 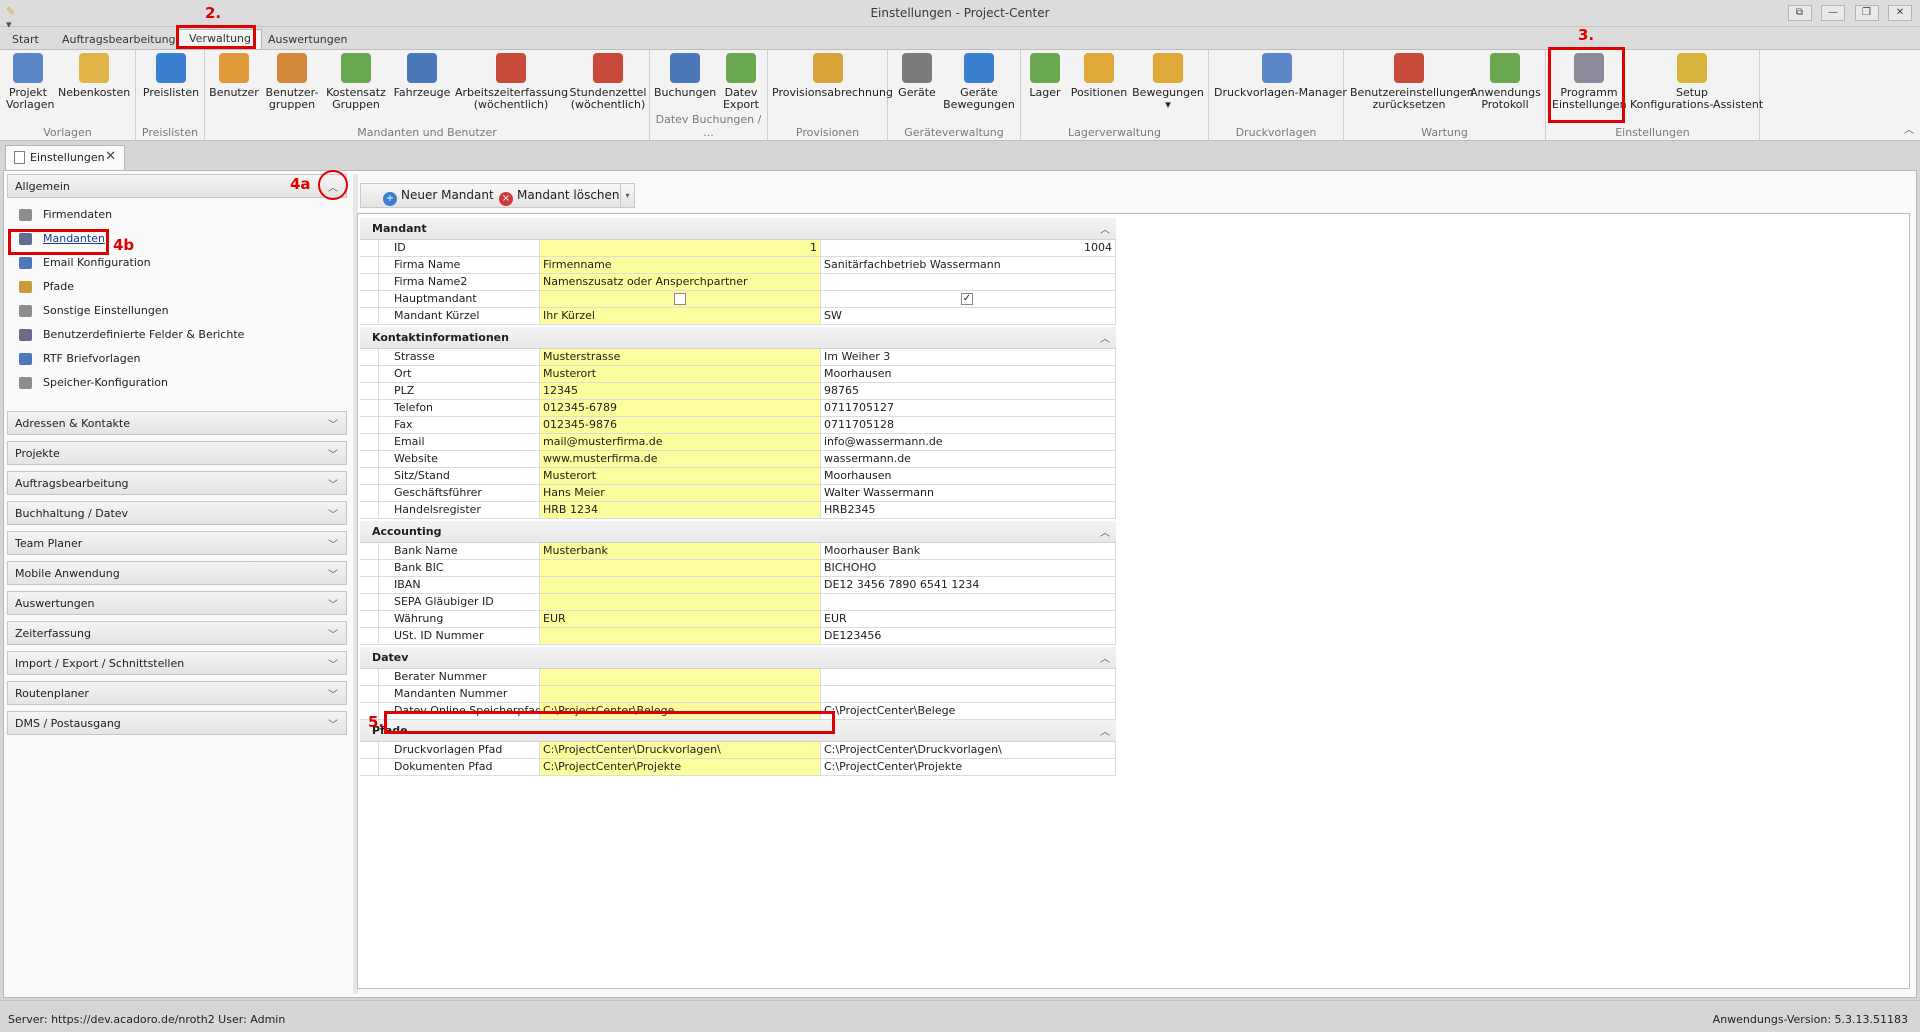 I want to click on stundenzettel-button: Stundenzettel (wöchentlich), so click(x=608, y=82).